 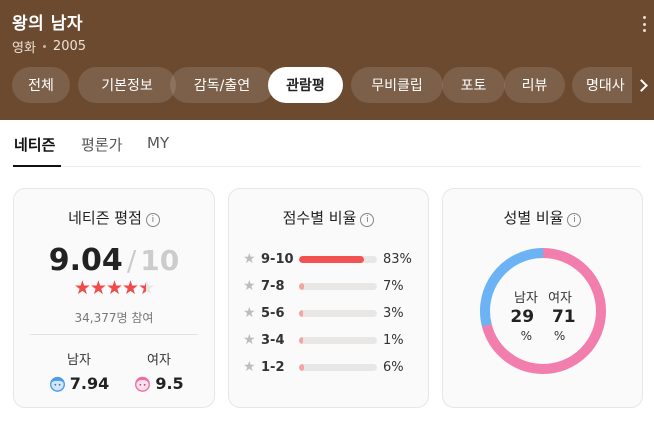 What do you see at coordinates (114, 318) in the screenshot?
I see `participant-count: 34,377명 참여` at bounding box center [114, 318].